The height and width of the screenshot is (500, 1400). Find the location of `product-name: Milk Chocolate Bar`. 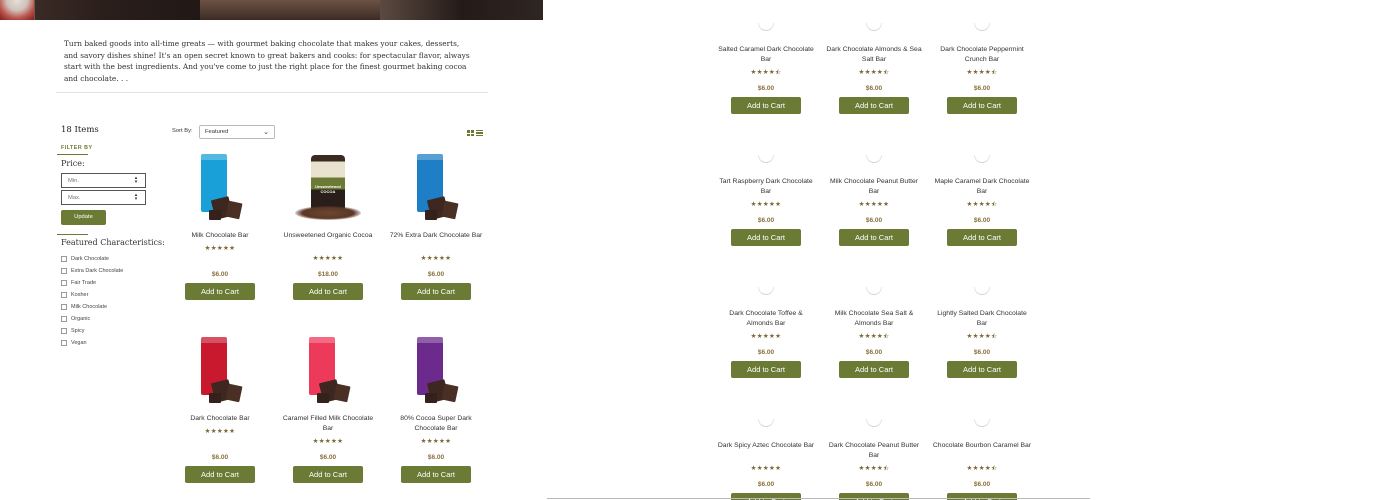

product-name: Milk Chocolate Bar is located at coordinates (220, 236).